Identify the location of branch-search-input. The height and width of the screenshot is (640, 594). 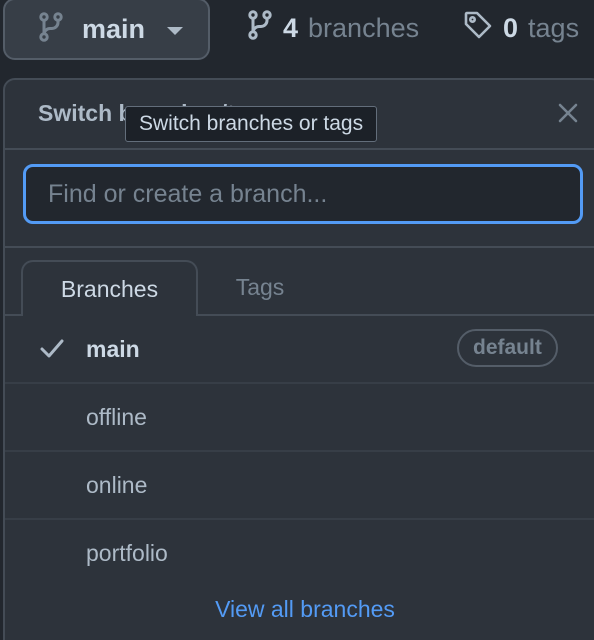
(303, 194).